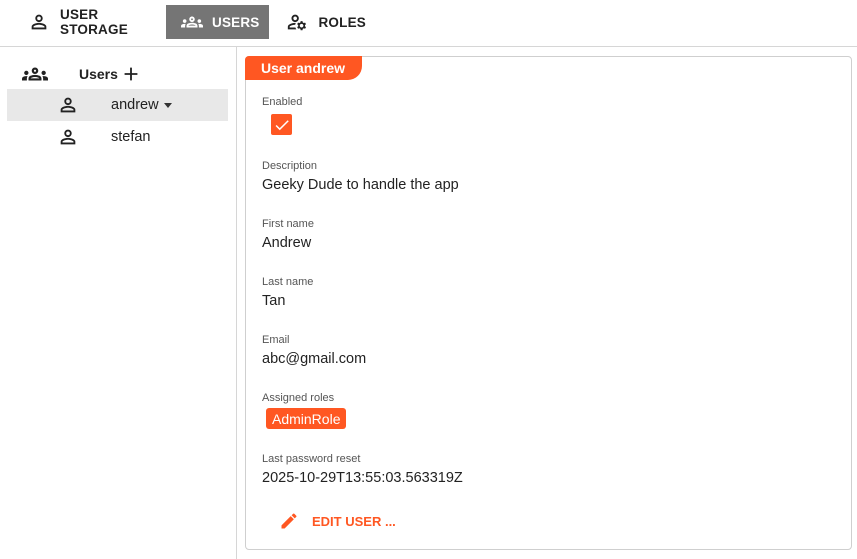  I want to click on first-name-value: Andrew, so click(287, 243).